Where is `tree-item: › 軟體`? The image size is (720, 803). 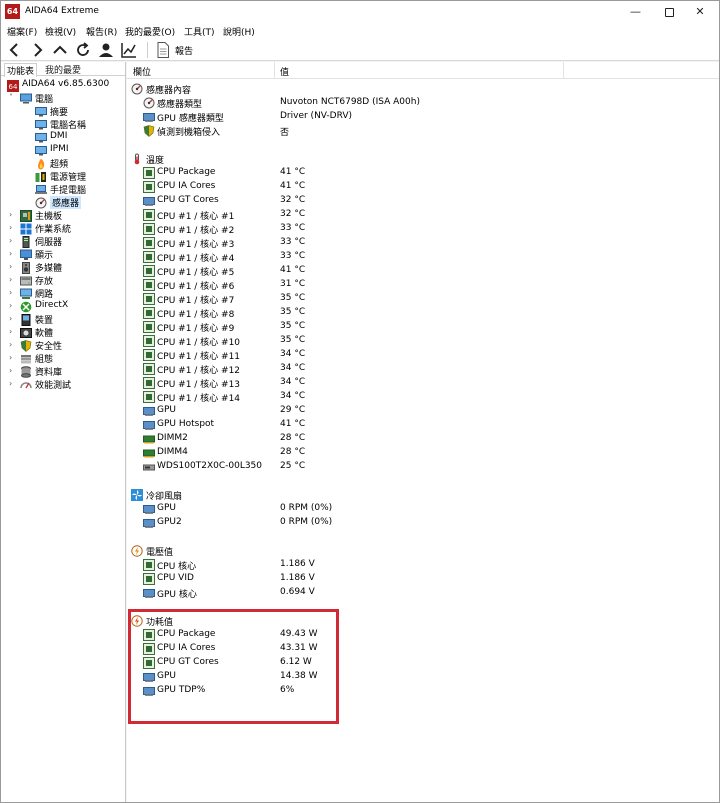 tree-item: › 軟體 is located at coordinates (63, 333).